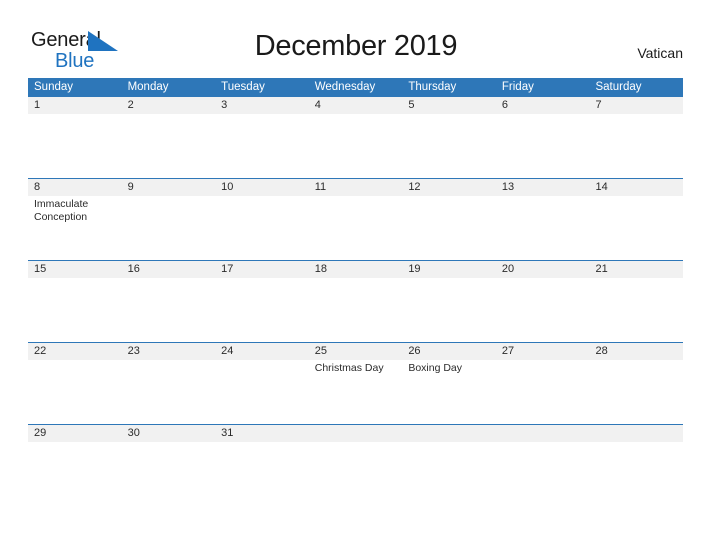  I want to click on week-date-band: 1 2 3 4 5 6 7, so click(355, 105).